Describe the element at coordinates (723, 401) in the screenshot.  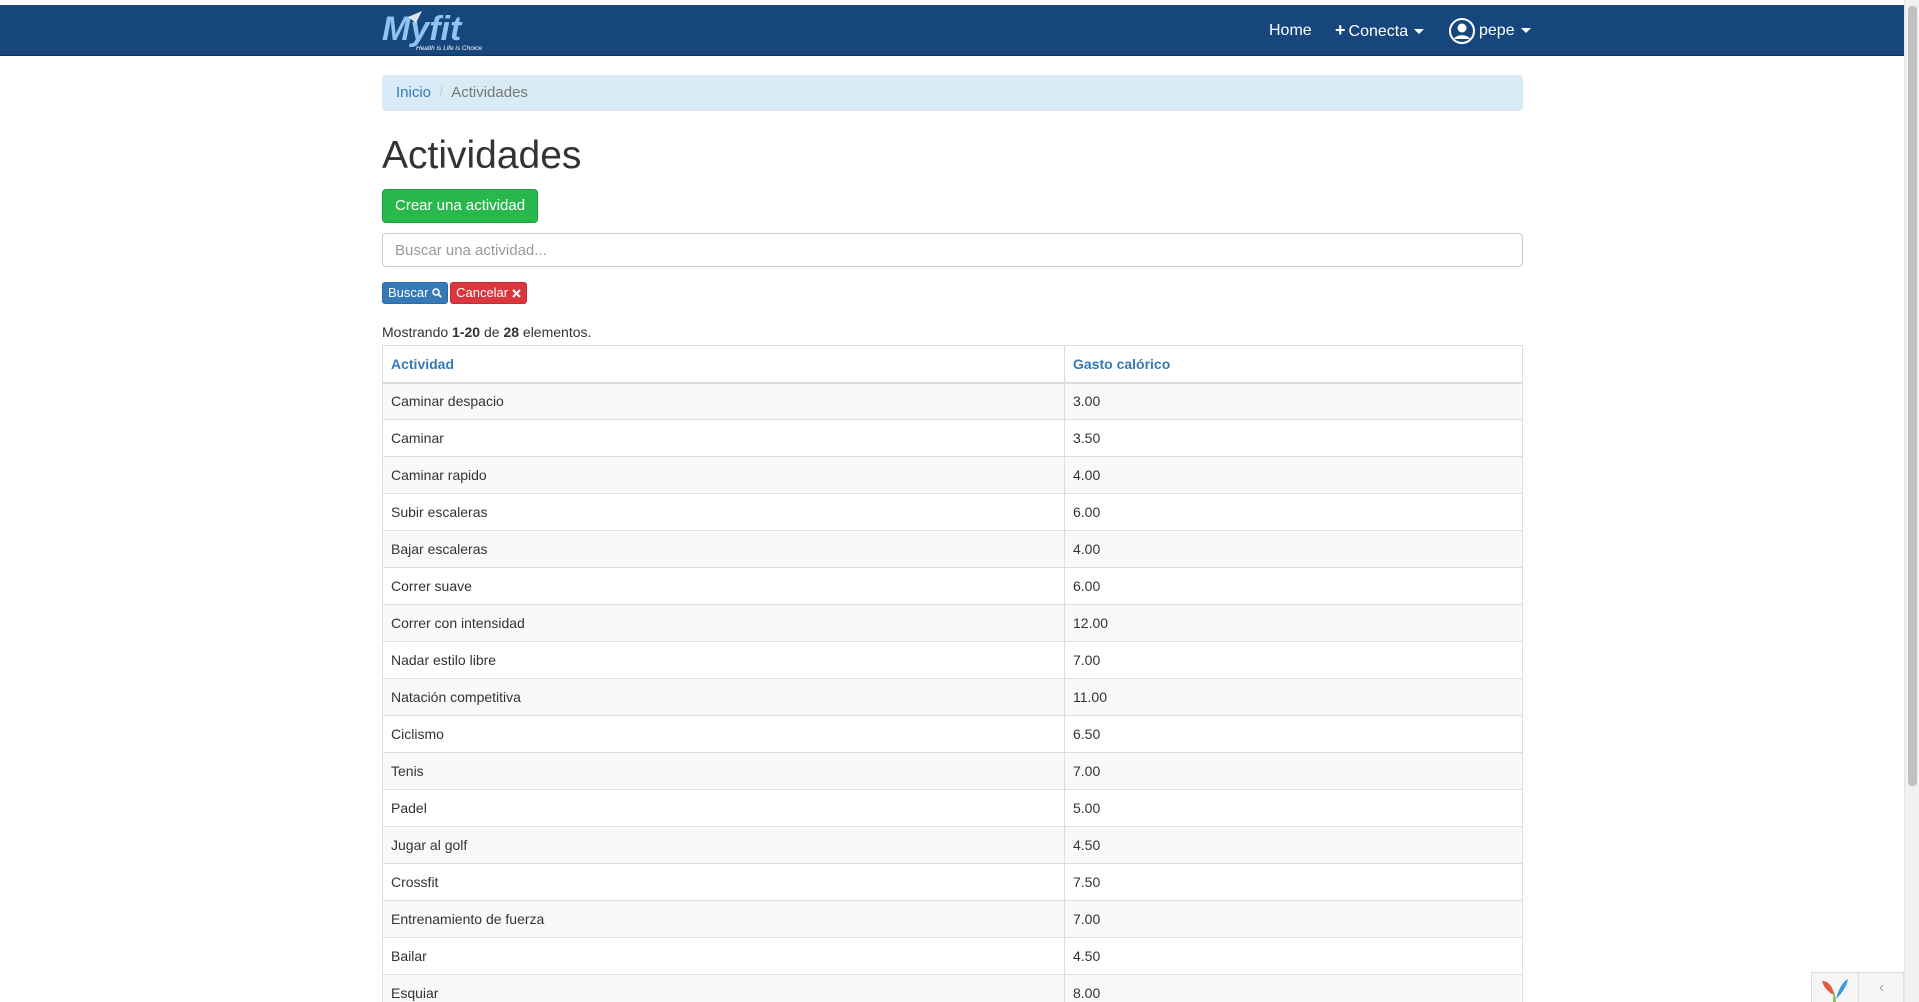
I see `activity-name-cell: Caminar despacio` at that location.